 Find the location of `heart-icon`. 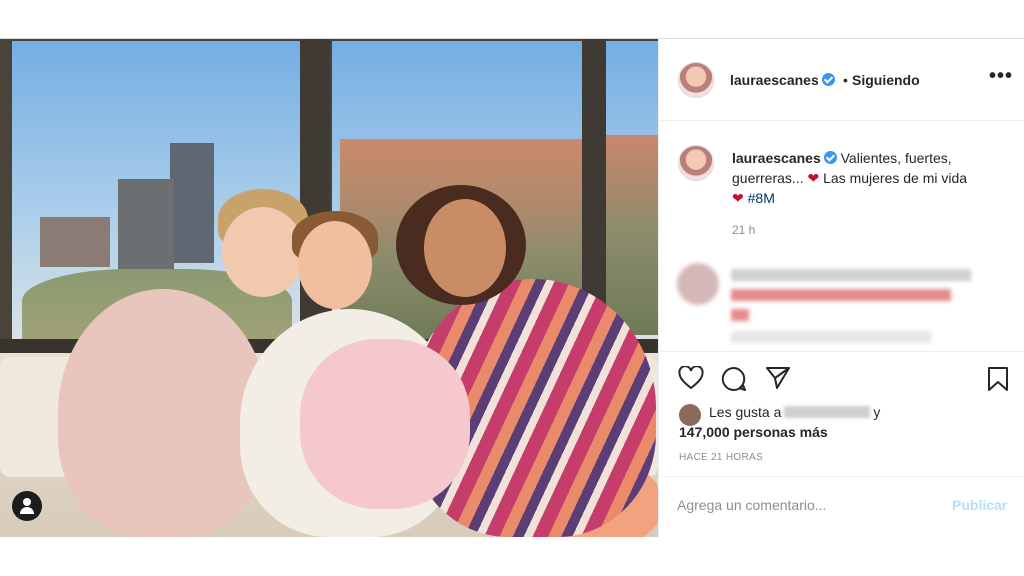

heart-icon is located at coordinates (691, 380).